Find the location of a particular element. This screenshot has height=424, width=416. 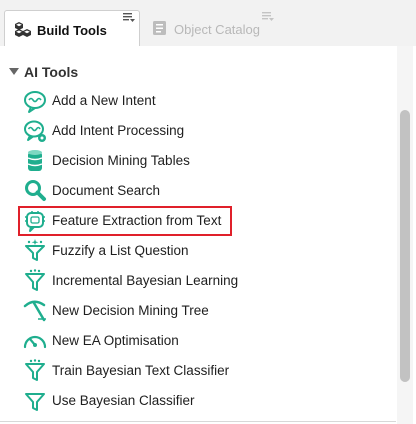

highlight-box is located at coordinates (125, 221).